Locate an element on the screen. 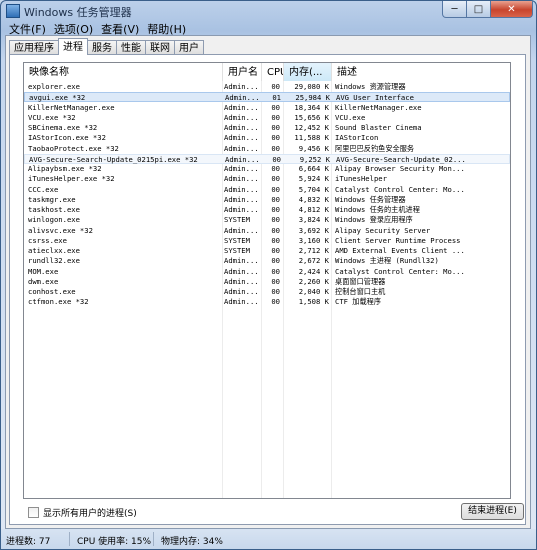 Image resolution: width=537 pixels, height=550 pixels. menu-file: 文件(F) is located at coordinates (27, 28).